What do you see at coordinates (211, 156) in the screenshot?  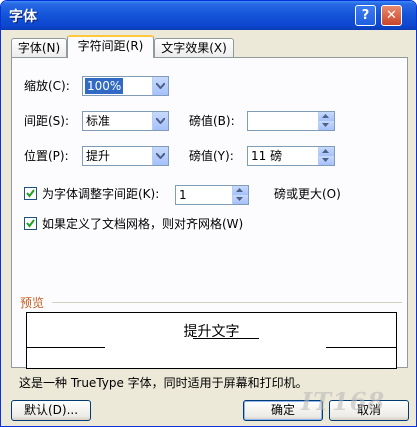 I see `position-pt-label: 磅值(Y):` at bounding box center [211, 156].